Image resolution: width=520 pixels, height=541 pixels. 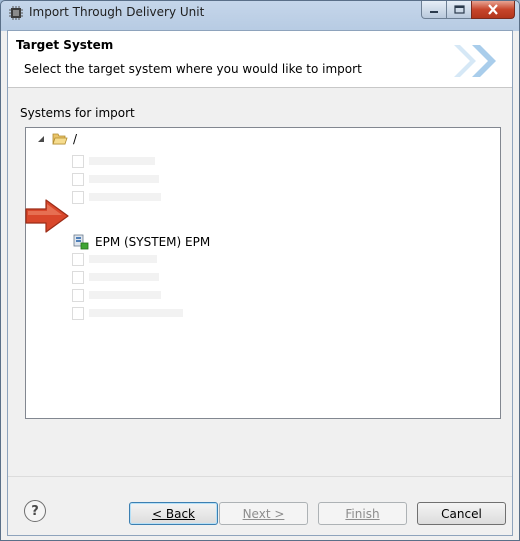 I want to click on system-connected-icon, so click(x=81, y=242).